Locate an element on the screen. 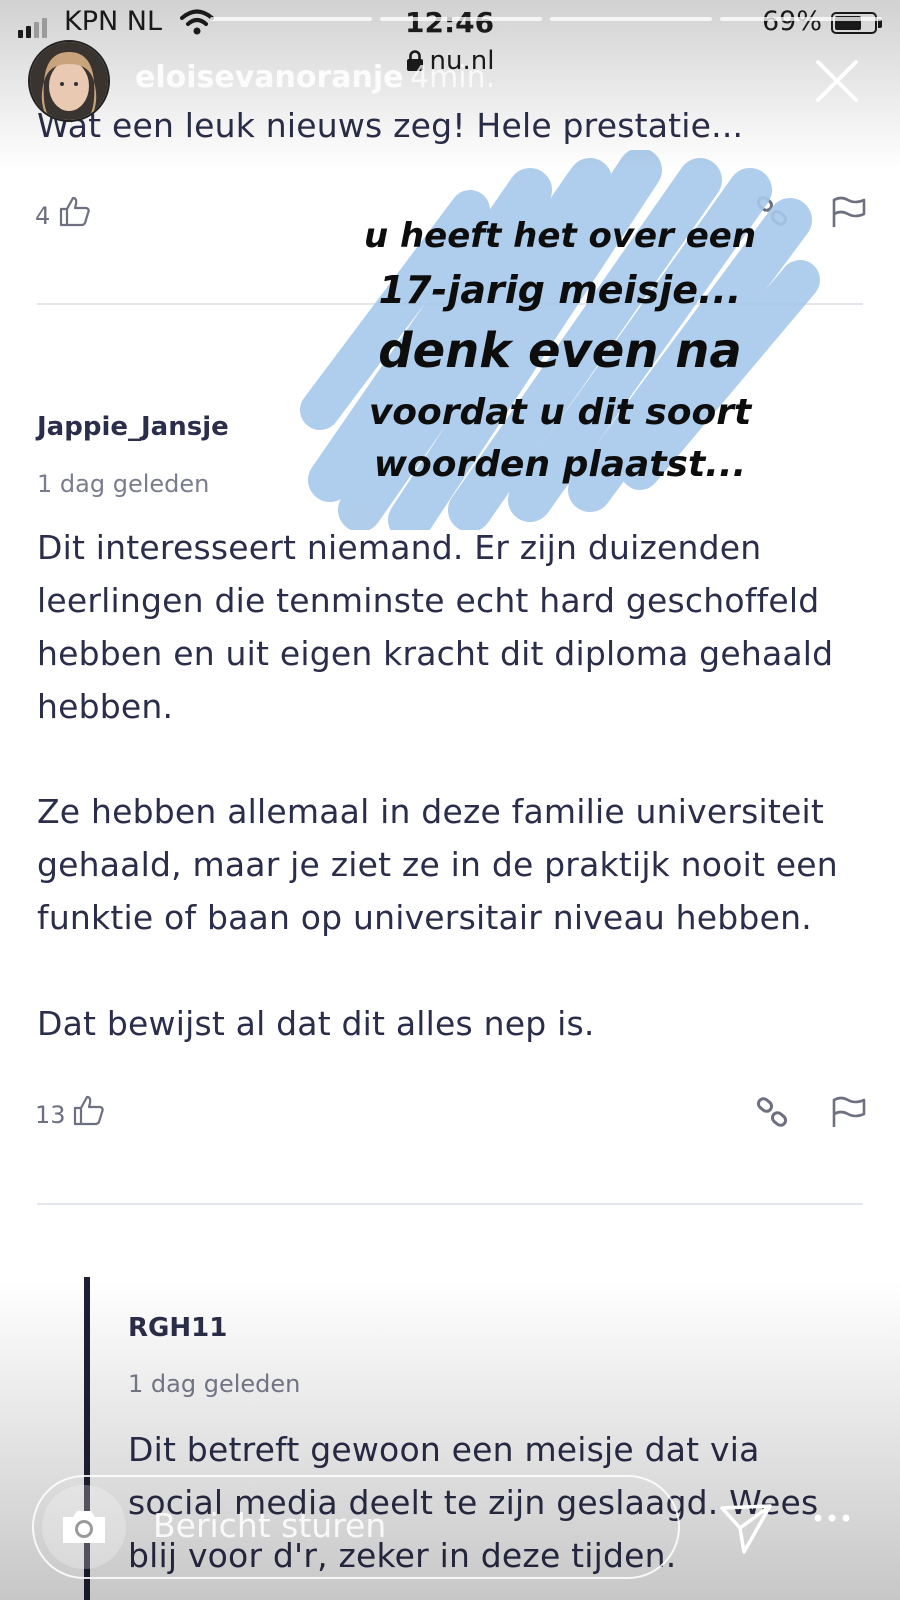  status-bar: KPN NL 12:46 69% is located at coordinates (450, 25).